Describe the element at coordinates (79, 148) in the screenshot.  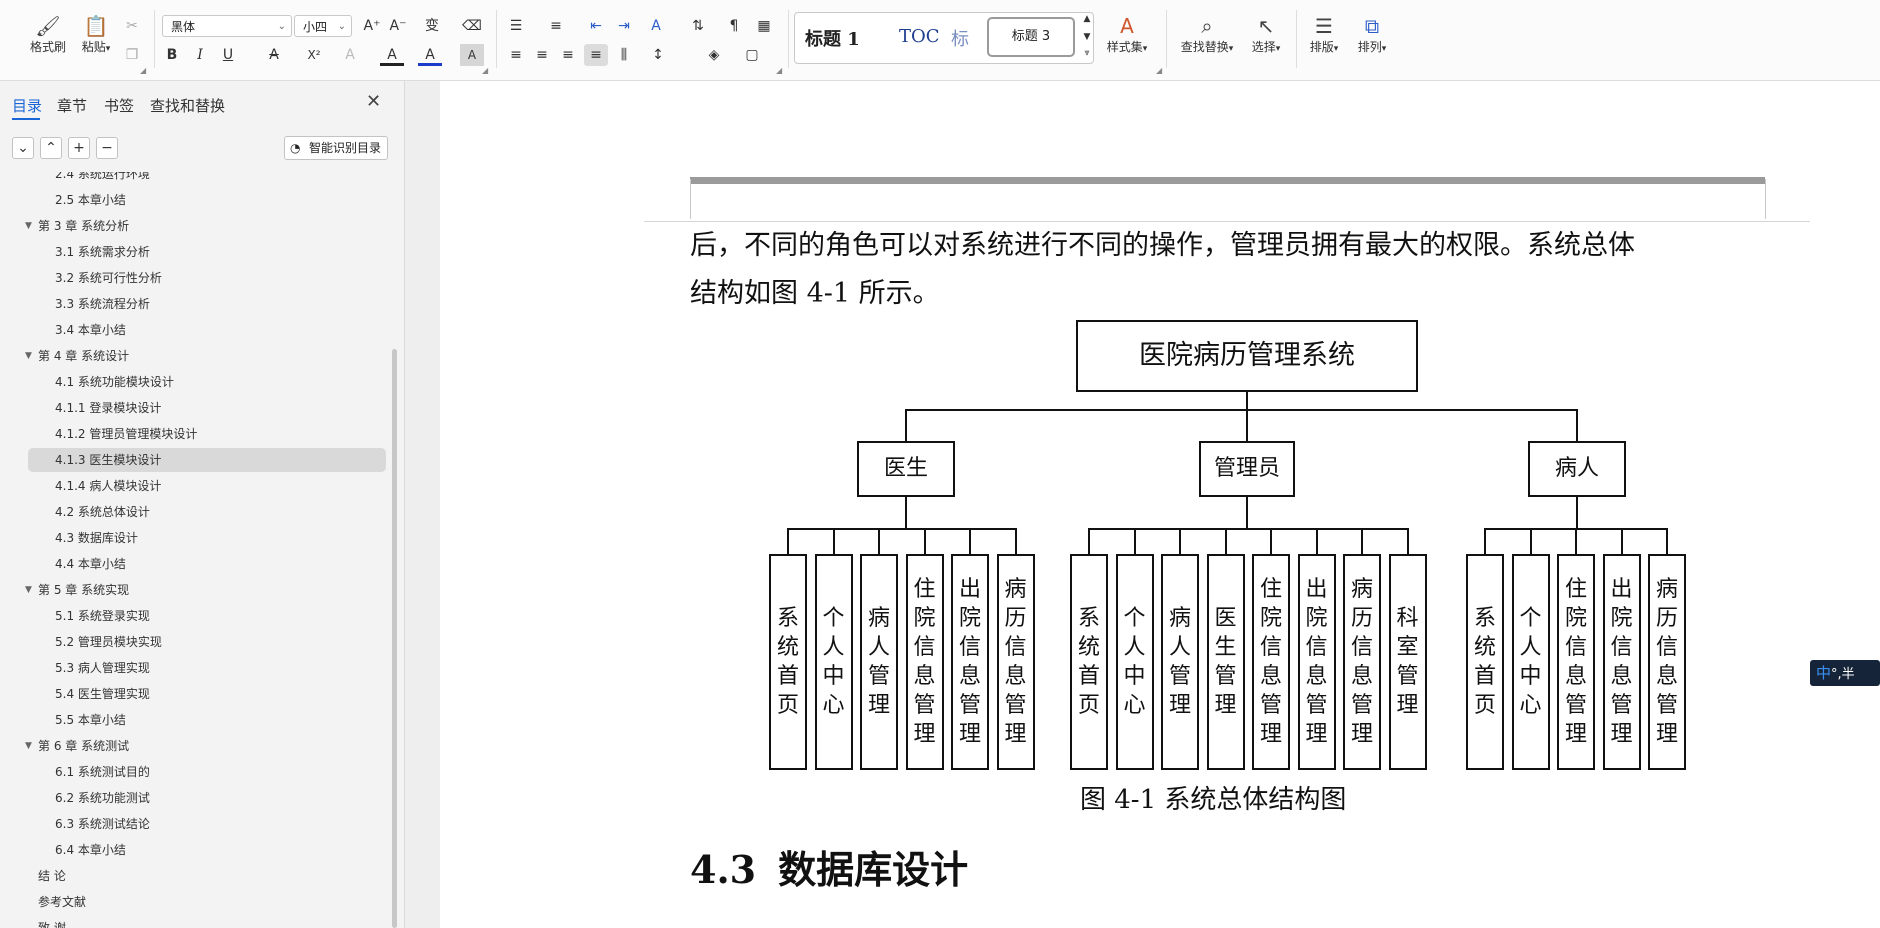
I see `add-toc-item-button: +` at that location.